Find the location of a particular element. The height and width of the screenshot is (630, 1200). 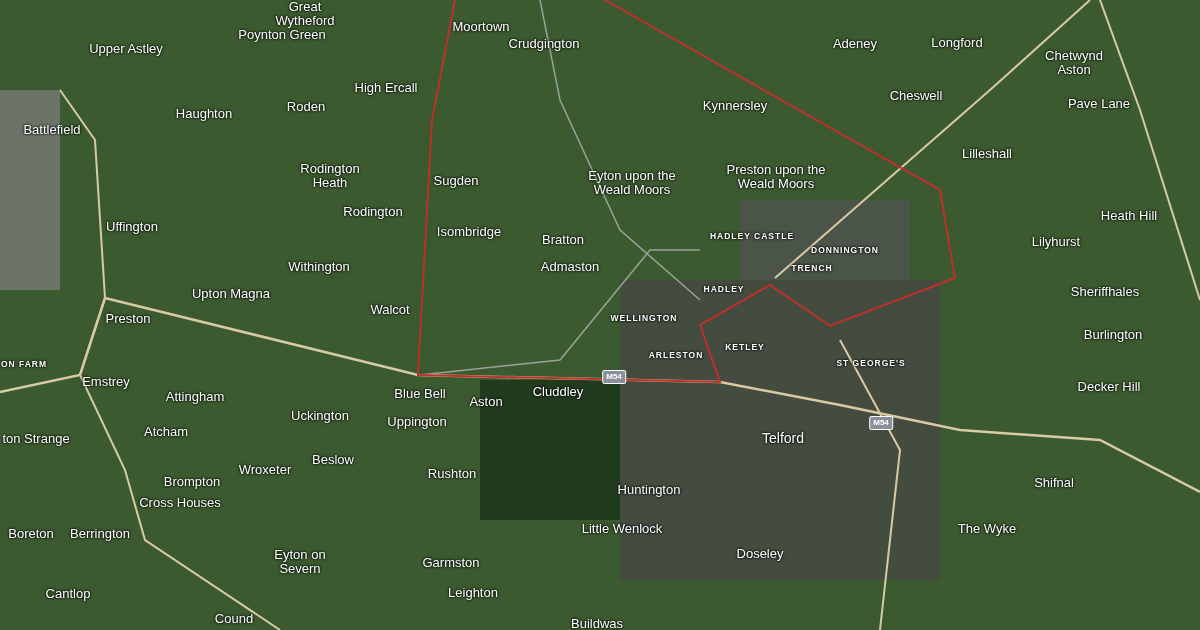

place-label: Isombridge is located at coordinates (469, 232).